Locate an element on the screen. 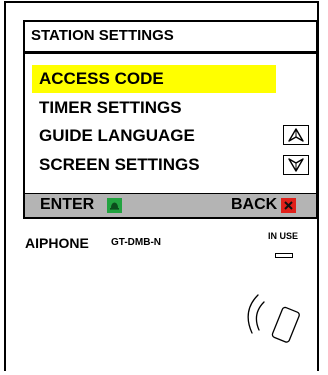 Image resolution: width=328 pixels, height=375 pixels. model-number: GT-DMB-N is located at coordinates (136, 242).